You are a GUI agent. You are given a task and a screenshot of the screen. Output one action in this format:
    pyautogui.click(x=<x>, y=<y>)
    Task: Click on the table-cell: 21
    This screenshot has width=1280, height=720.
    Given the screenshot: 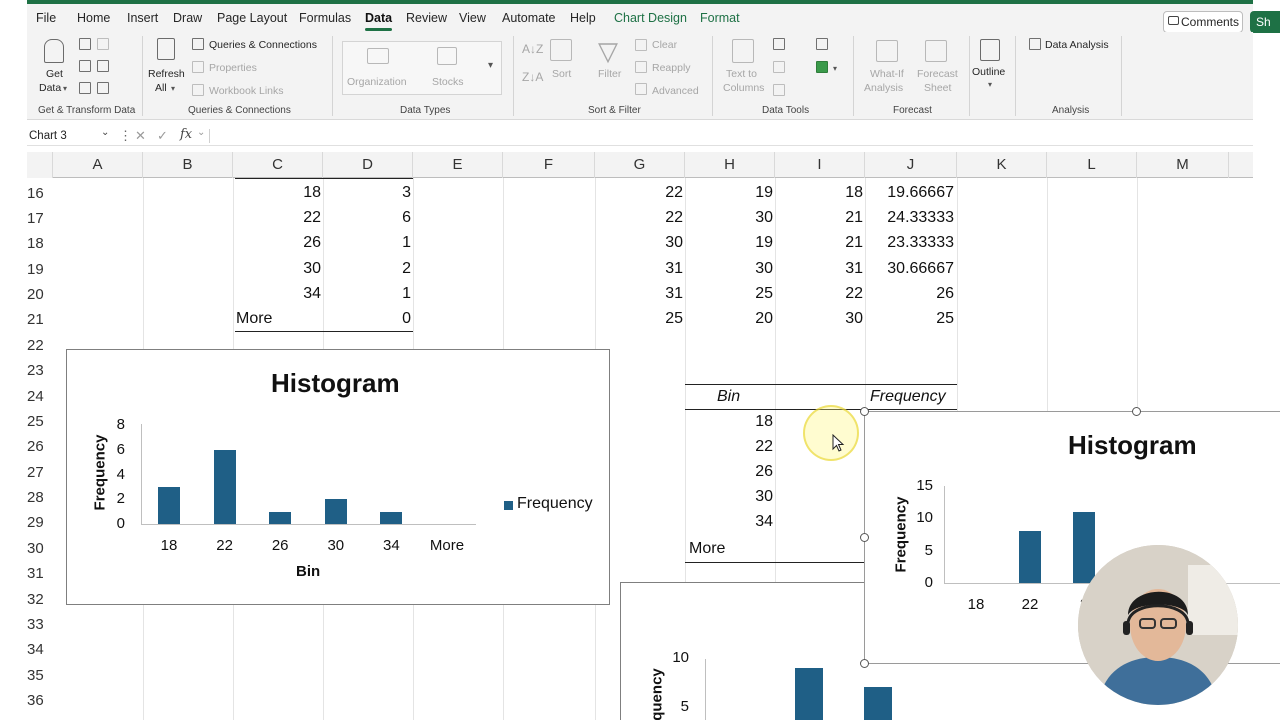 What is the action you would take?
    pyautogui.click(x=820, y=243)
    